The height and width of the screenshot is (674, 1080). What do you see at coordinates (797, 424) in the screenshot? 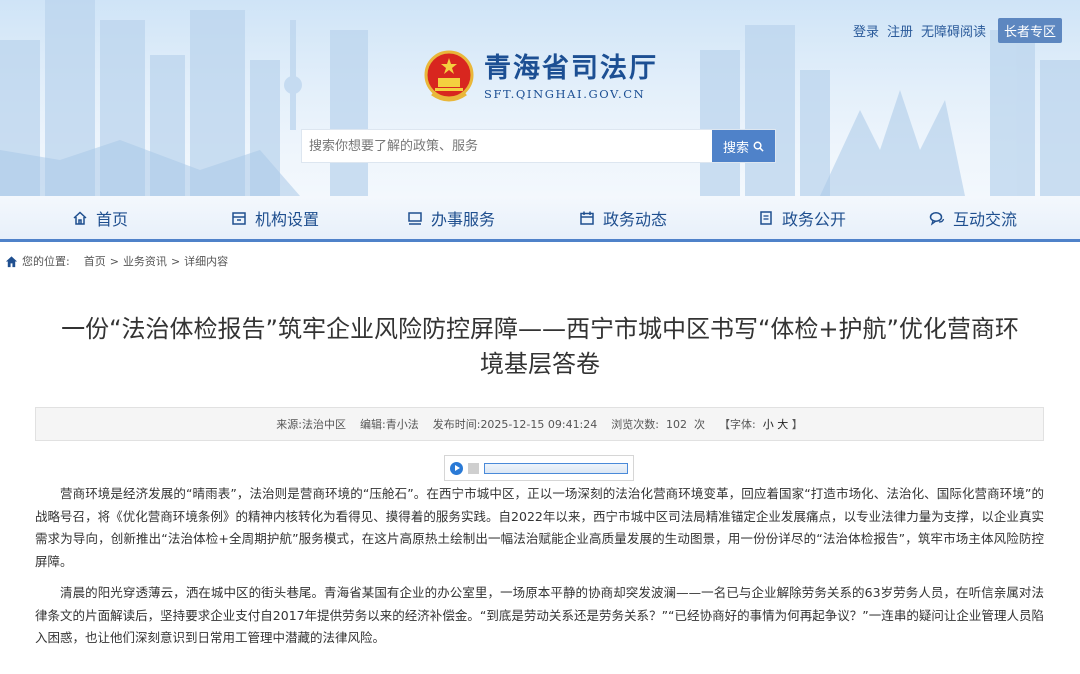
I see `font-size-close: 】` at bounding box center [797, 424].